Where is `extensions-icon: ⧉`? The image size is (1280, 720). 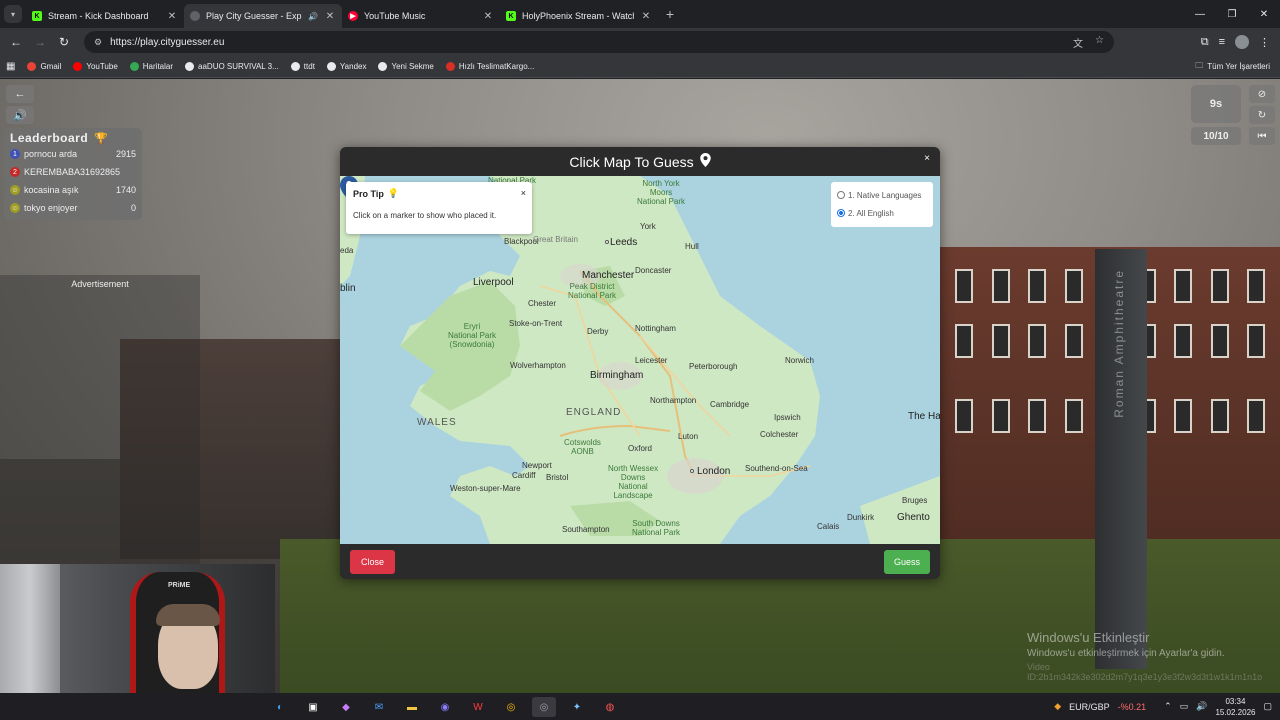 extensions-icon: ⧉ is located at coordinates (1205, 42).